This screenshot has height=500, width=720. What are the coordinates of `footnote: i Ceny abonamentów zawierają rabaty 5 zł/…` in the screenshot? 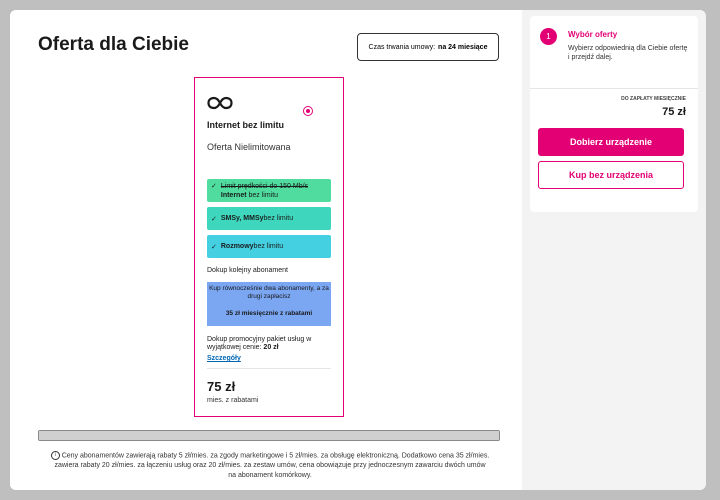 It's located at (270, 466).